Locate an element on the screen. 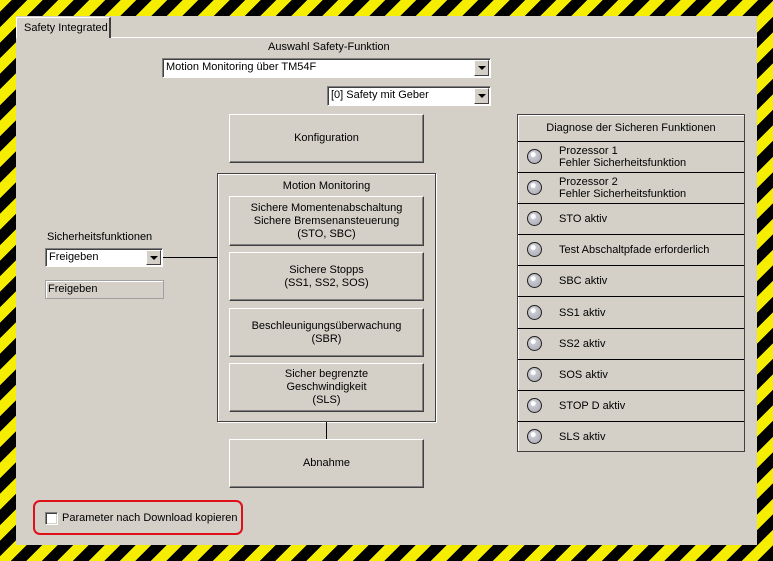 Image resolution: width=773 pixels, height=561 pixels. safety-functions-label: Sicherheitsfunktionen is located at coordinates (100, 237).